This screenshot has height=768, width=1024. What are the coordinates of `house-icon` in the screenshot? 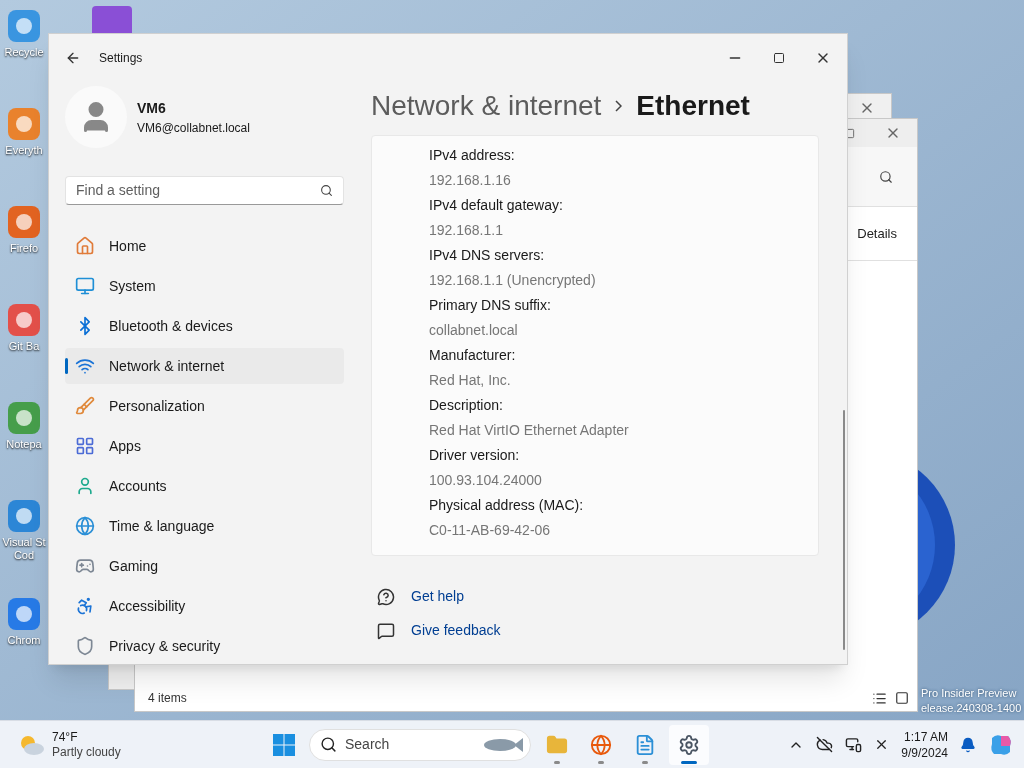 It's located at (85, 246).